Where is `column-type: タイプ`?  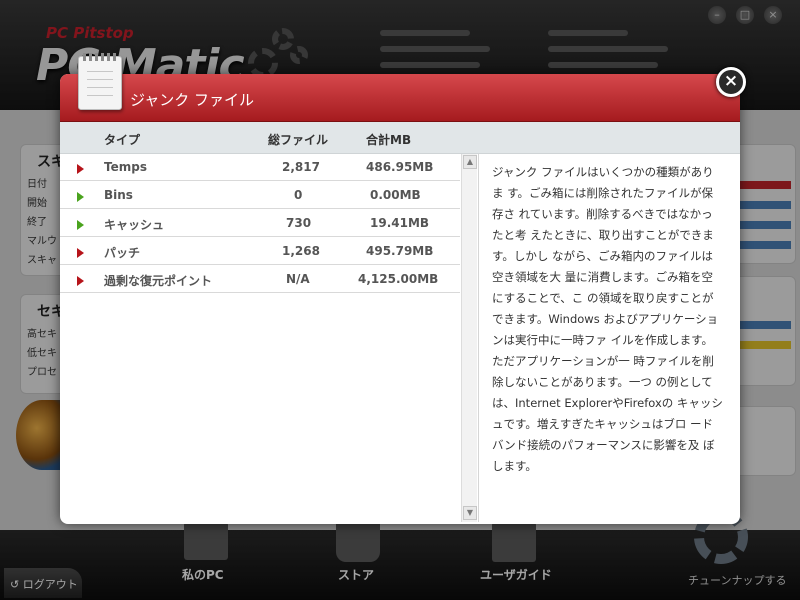
column-type: タイプ is located at coordinates (122, 139).